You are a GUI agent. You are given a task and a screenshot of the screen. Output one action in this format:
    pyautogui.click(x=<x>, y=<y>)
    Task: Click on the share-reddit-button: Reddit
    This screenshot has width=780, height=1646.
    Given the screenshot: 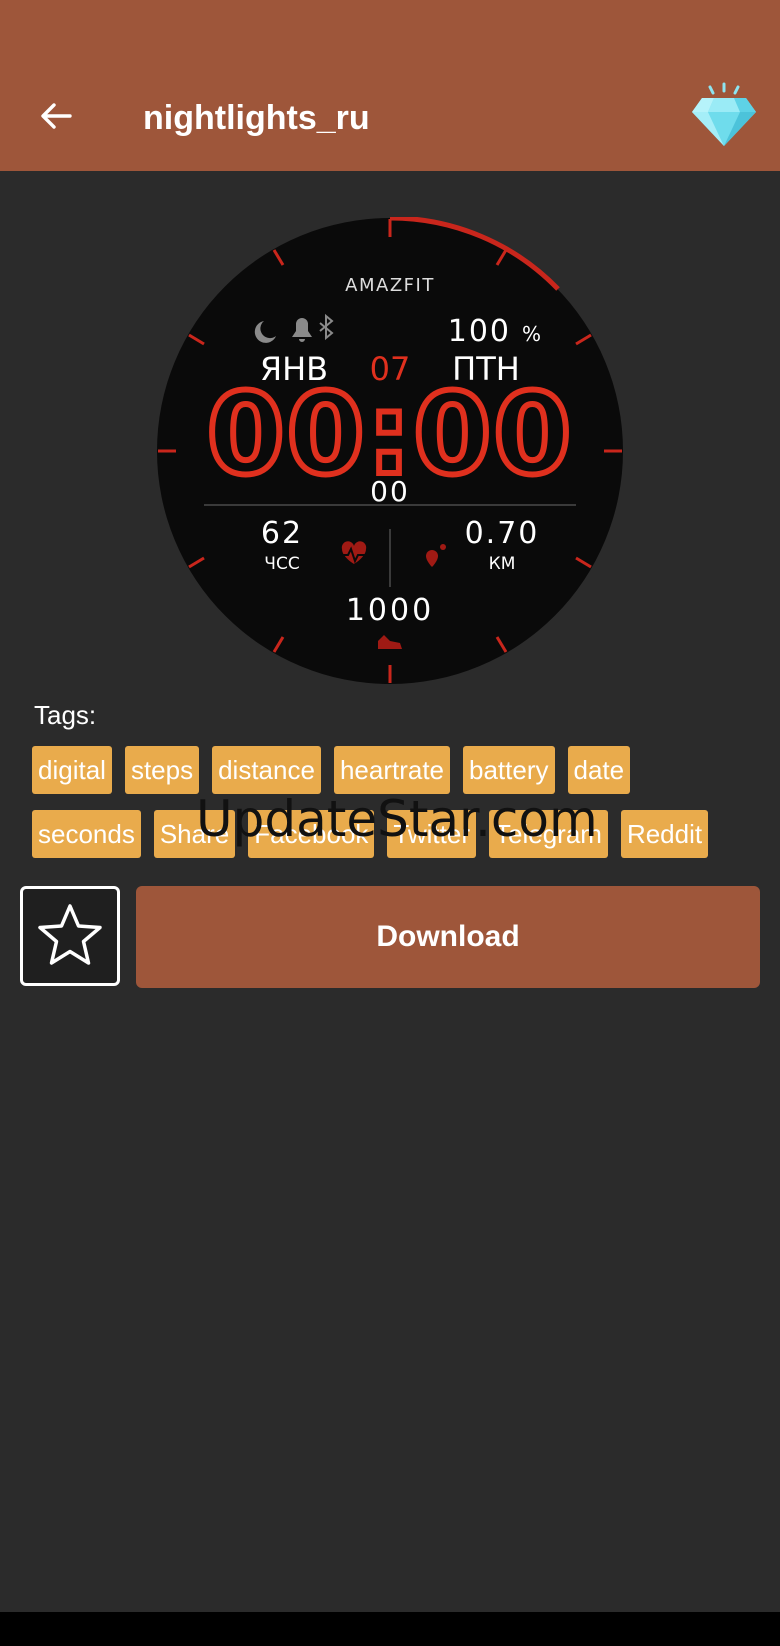 What is the action you would take?
    pyautogui.click(x=664, y=834)
    